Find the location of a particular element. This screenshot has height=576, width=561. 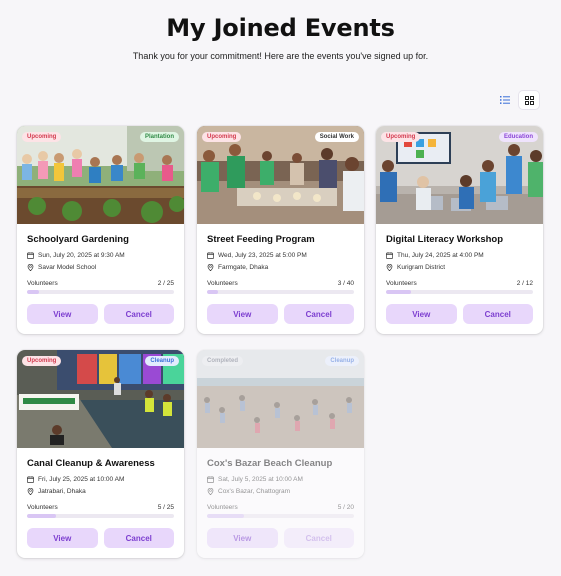

event-name: Cox's Bazar Beach Cleanup is located at coordinates (270, 463).